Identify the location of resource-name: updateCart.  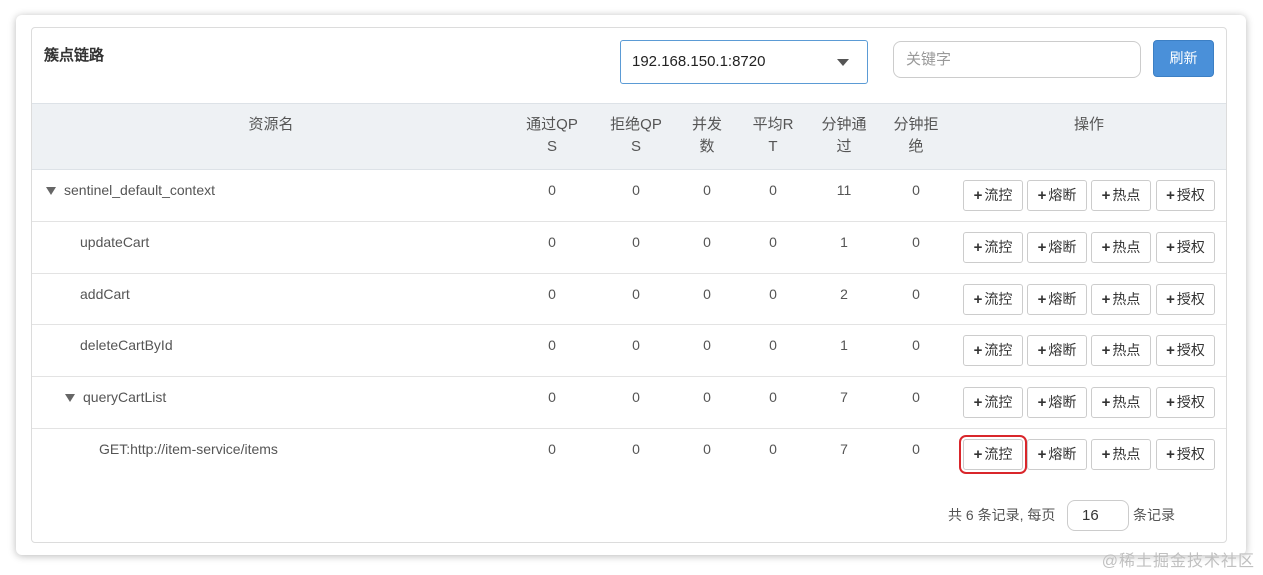
(114, 242).